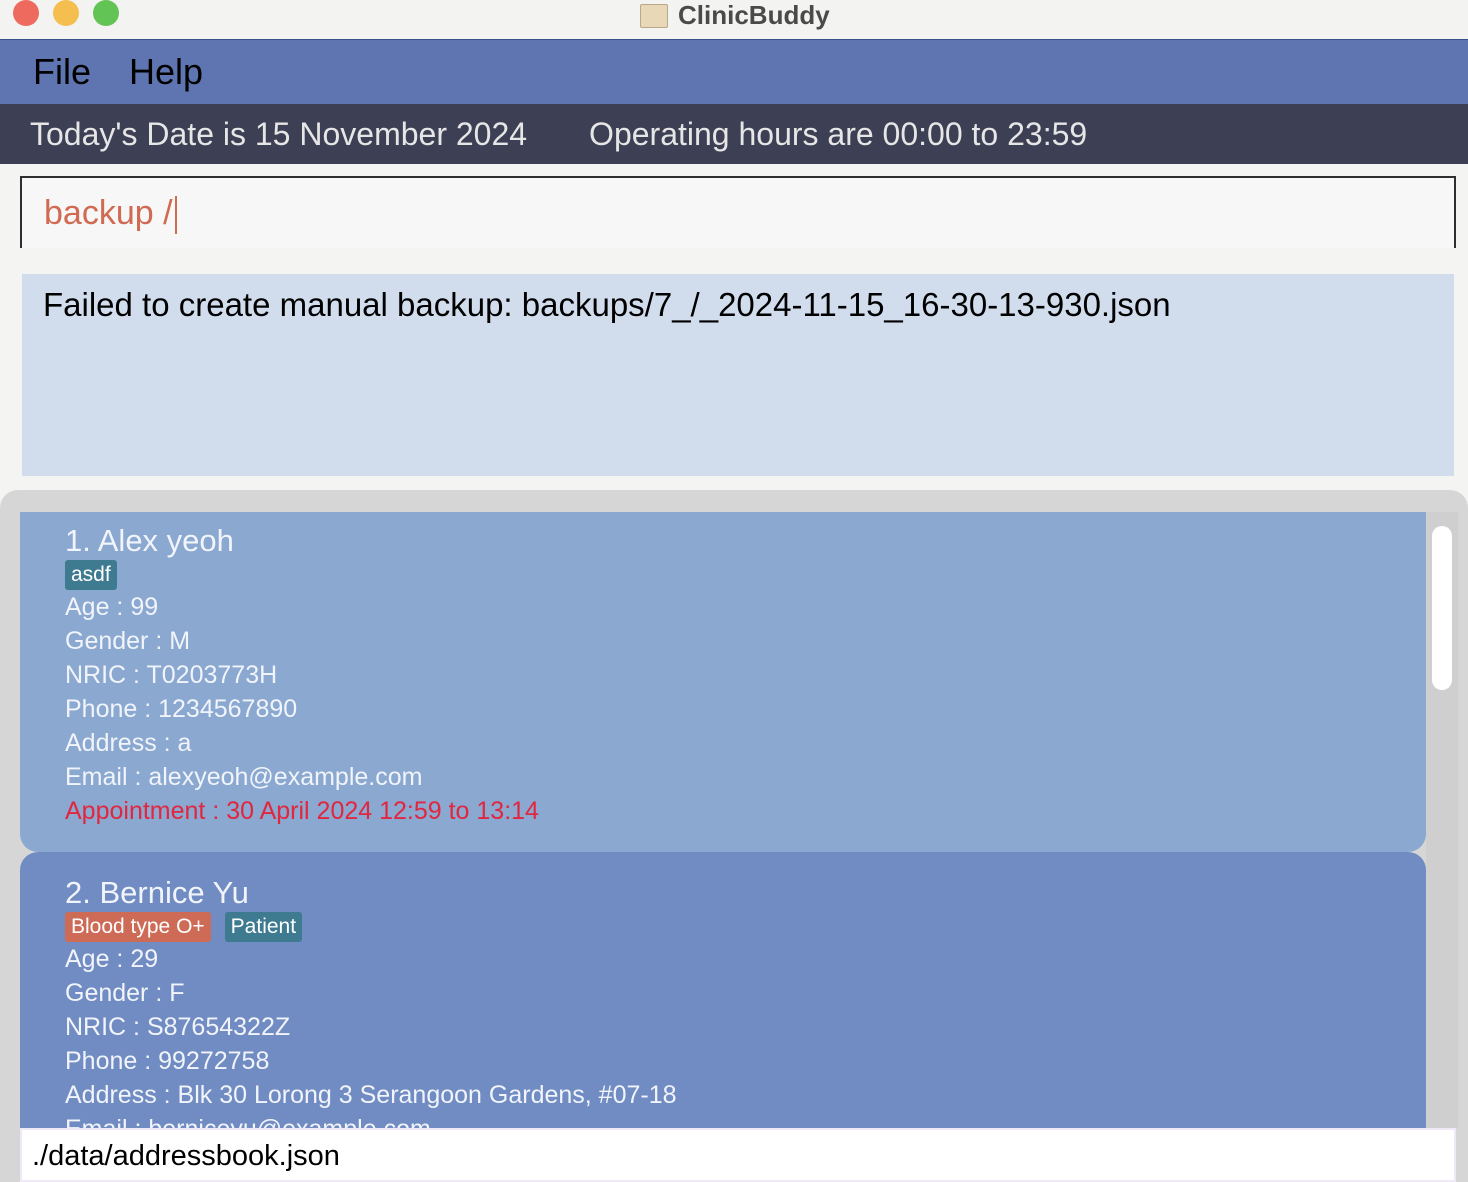 The height and width of the screenshot is (1182, 1468). I want to click on person-email: Email : alexyeoh@example.com, so click(244, 777).